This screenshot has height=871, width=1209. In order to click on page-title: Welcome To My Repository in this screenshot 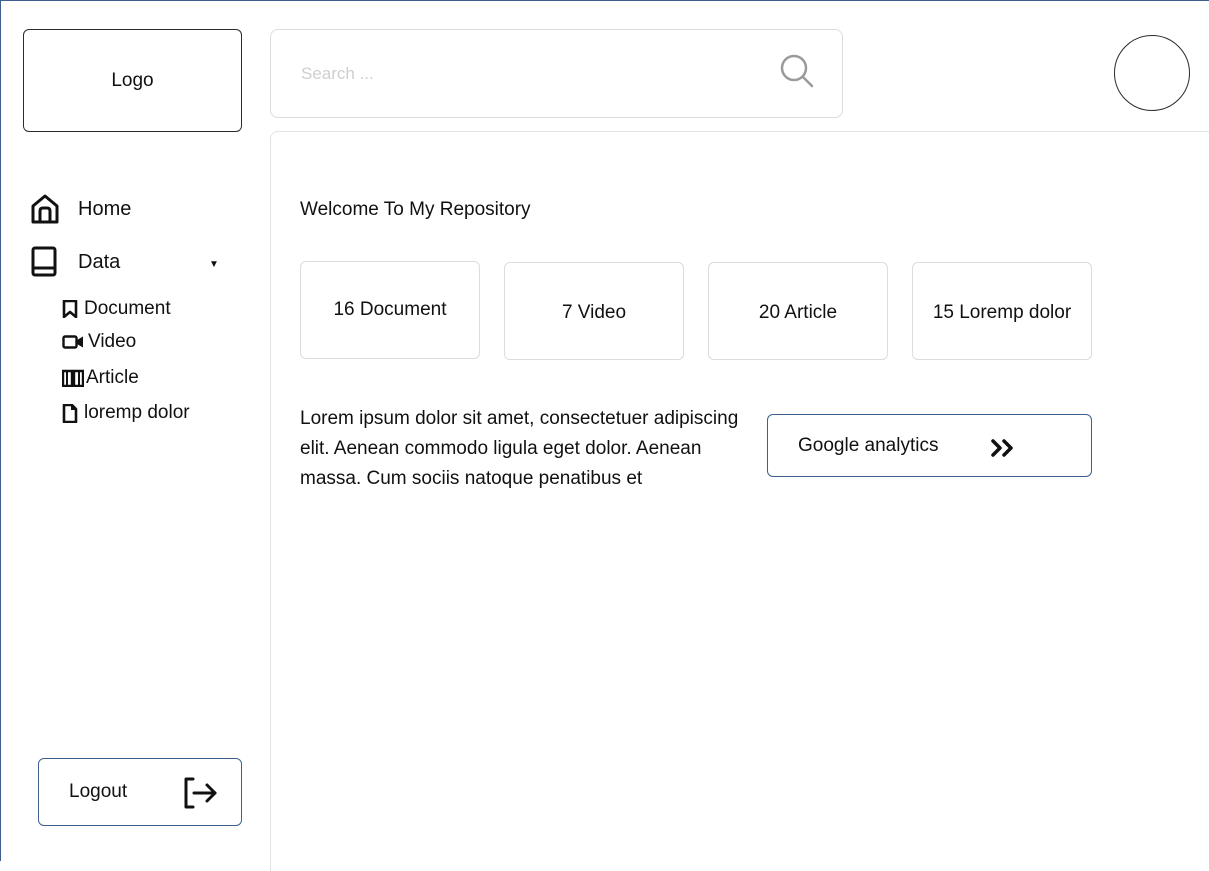, I will do `click(415, 209)`.